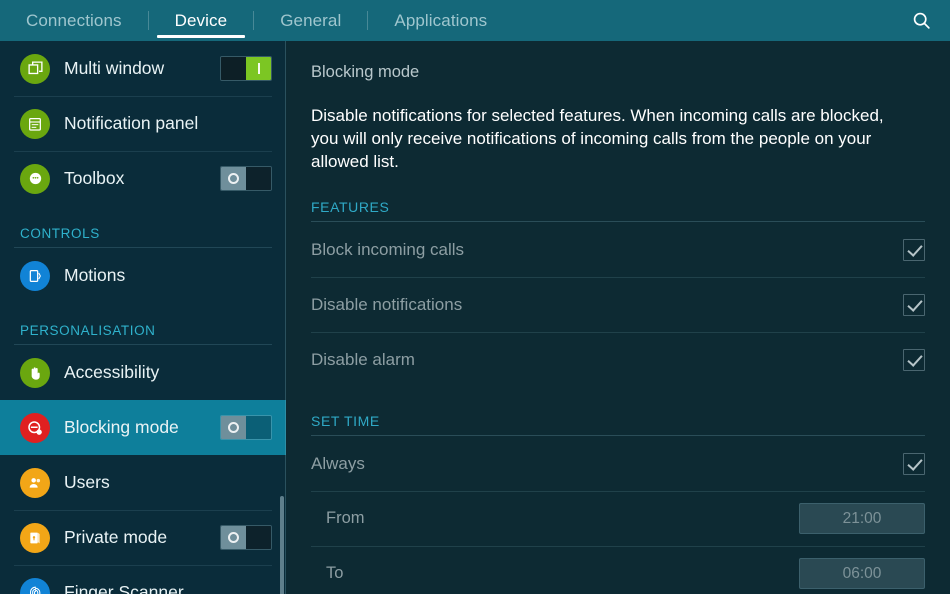 This screenshot has width=950, height=594. Describe the element at coordinates (35, 537) in the screenshot. I see `private-mode-icon` at that location.